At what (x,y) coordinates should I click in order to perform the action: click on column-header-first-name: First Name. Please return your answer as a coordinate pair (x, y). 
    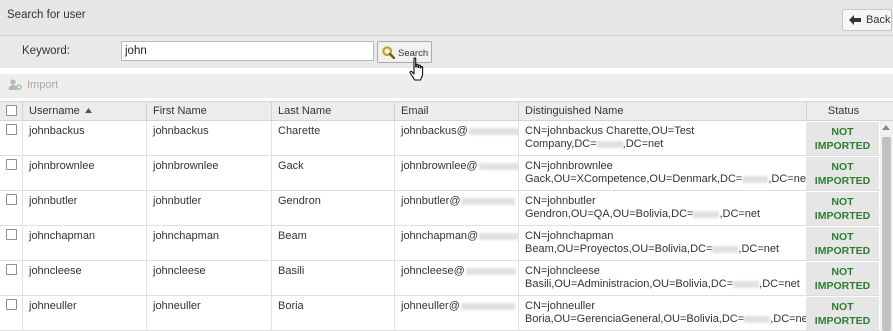
    Looking at the image, I should click on (208, 111).